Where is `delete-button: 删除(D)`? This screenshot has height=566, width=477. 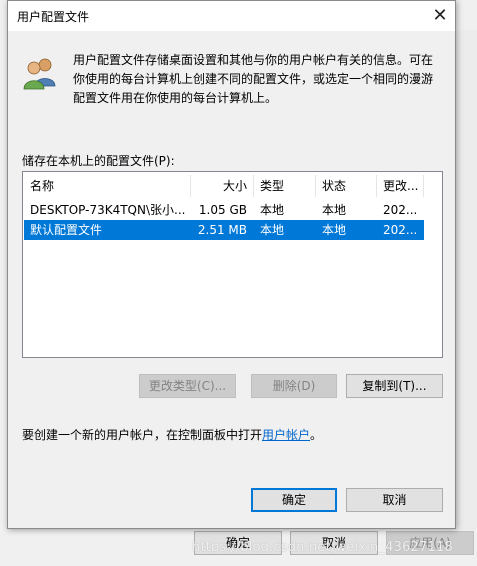 delete-button: 删除(D) is located at coordinates (294, 386).